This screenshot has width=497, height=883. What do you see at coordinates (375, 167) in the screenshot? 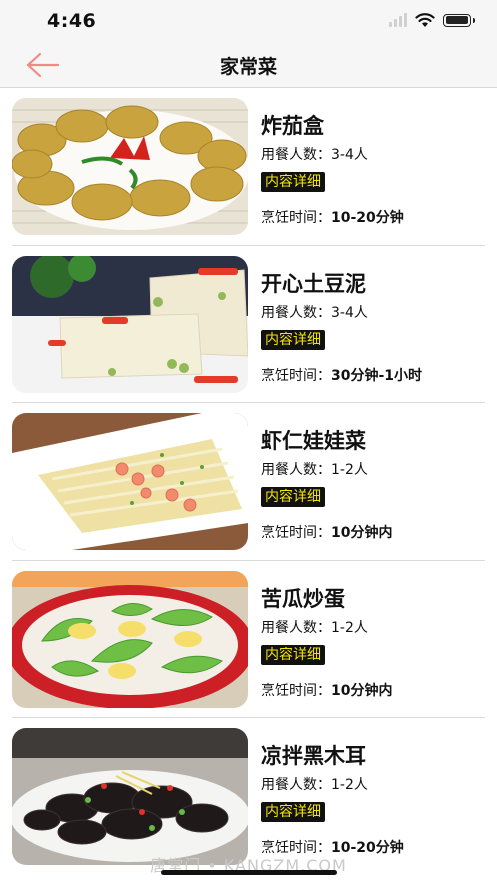
I see `dish-info: 炸茄盒 用餐人数：3-4人 内容详细 烹饪时间：10-20分钟` at bounding box center [375, 167].